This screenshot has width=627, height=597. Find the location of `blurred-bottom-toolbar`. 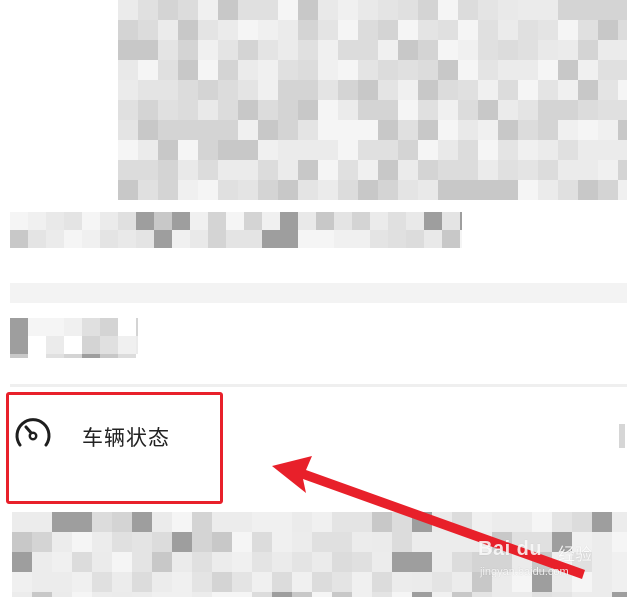

blurred-bottom-toolbar is located at coordinates (319, 554).